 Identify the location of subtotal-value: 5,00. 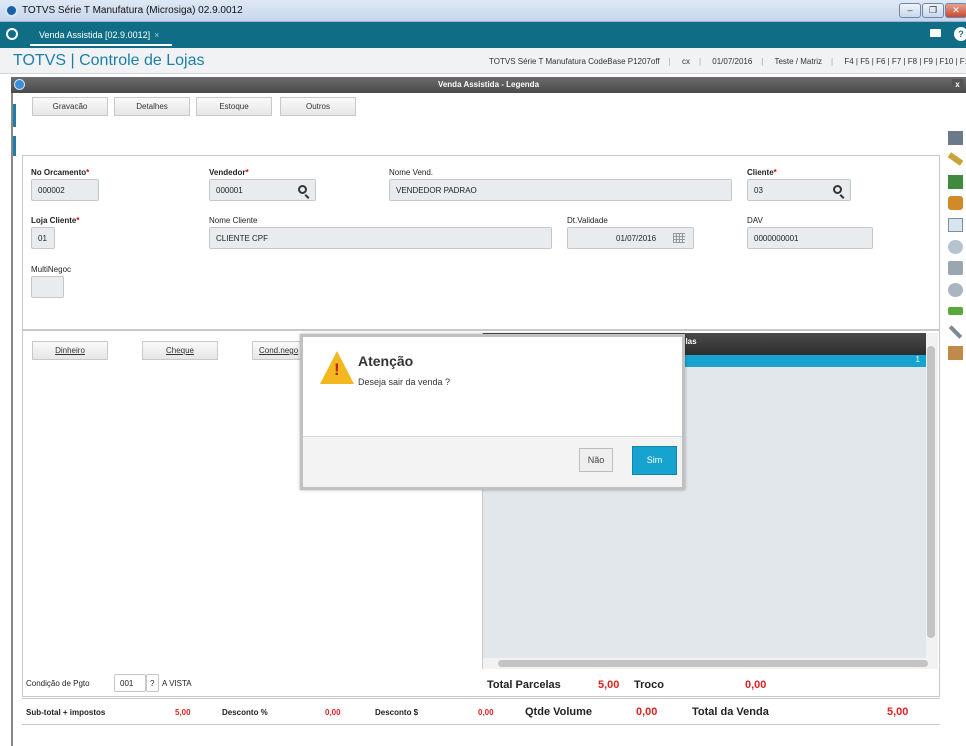
(183, 712).